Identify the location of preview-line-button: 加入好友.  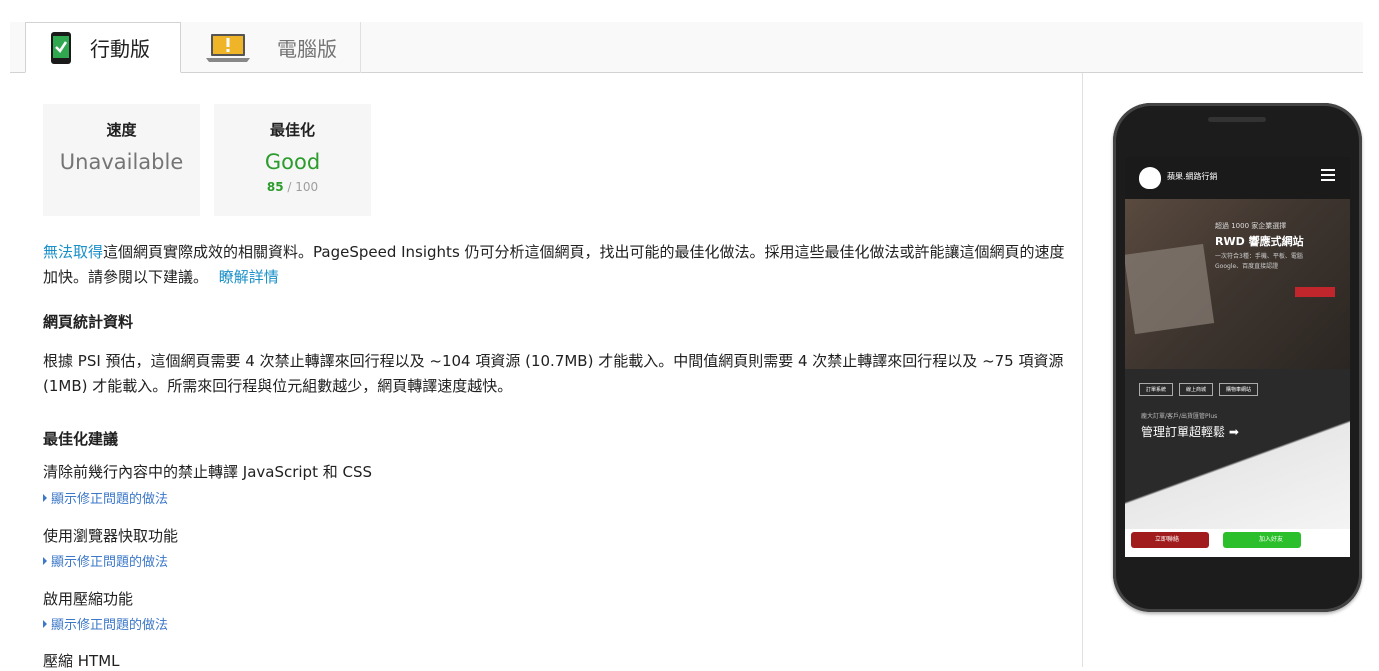
(1262, 540).